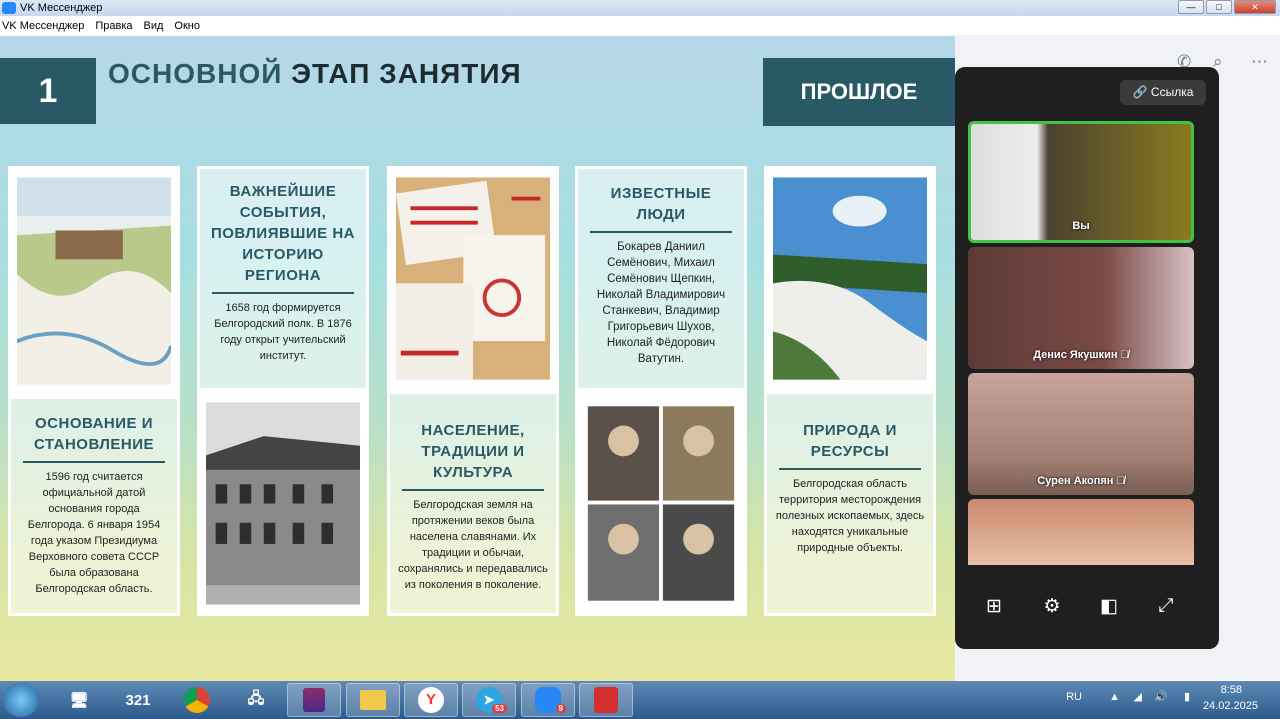 This screenshot has width=1280, height=719. I want to click on slide-title: ОСНОВНОЙ ЭТАП ЗАНЯТИЯ, so click(315, 74).